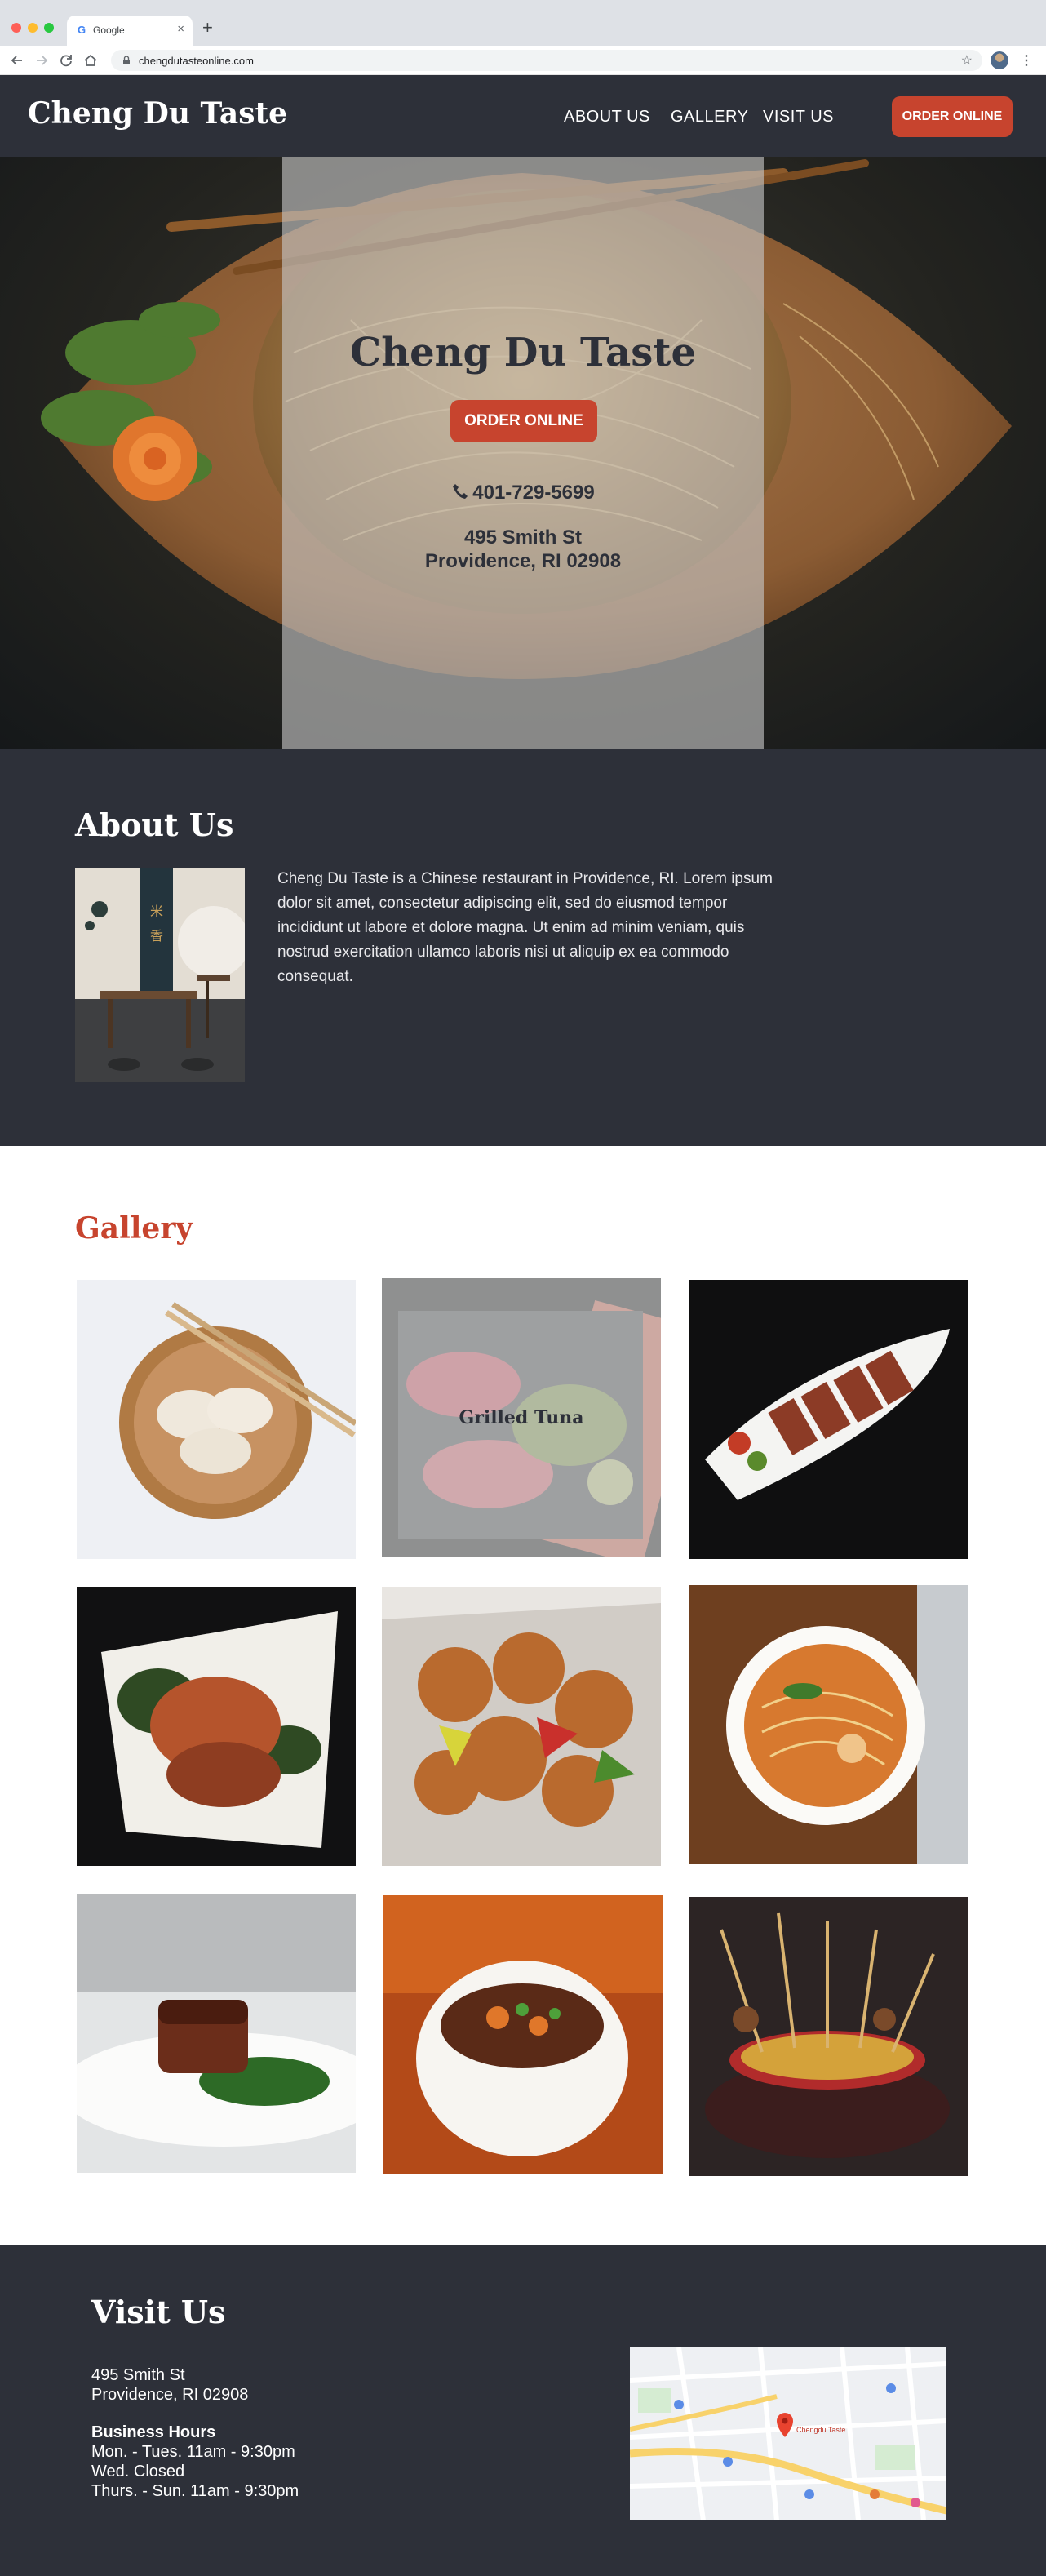 Image resolution: width=1046 pixels, height=2576 pixels. Describe the element at coordinates (1026, 60) in the screenshot. I see `browser-menu-icon: ⋮` at that location.